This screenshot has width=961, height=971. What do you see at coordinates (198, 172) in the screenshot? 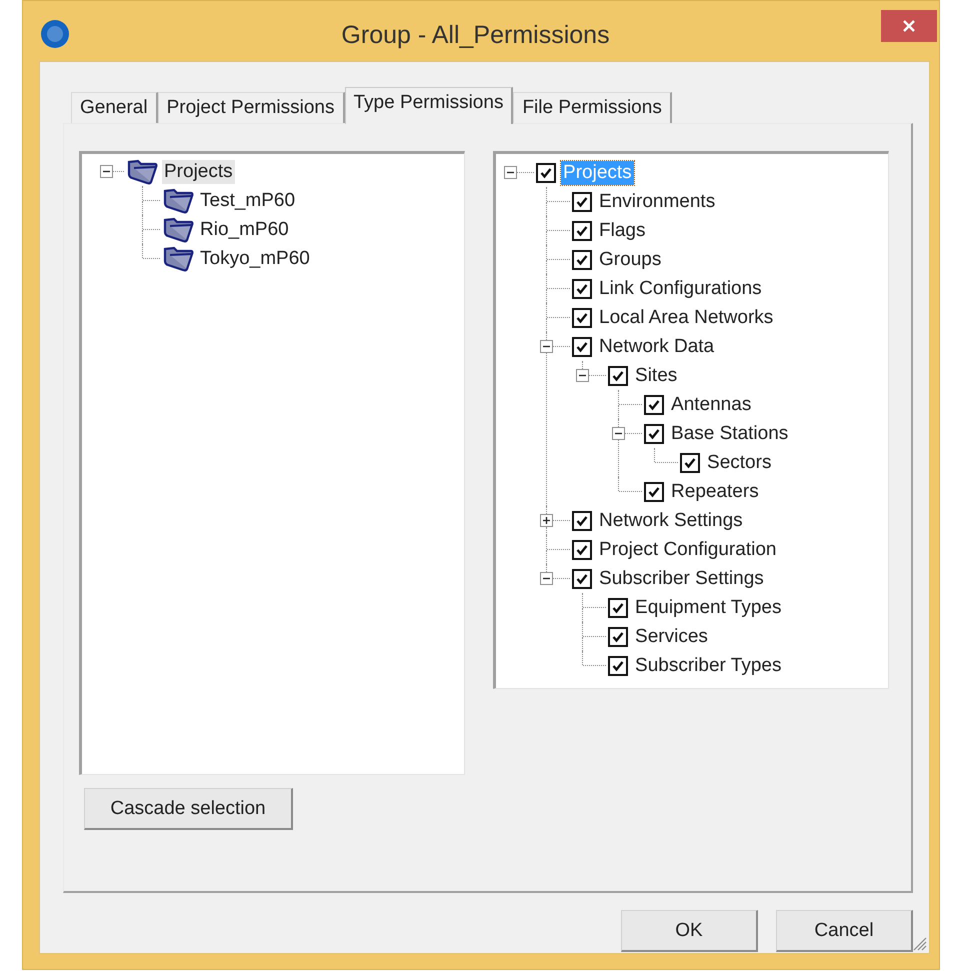
I see `tree-item: Projects` at bounding box center [198, 172].